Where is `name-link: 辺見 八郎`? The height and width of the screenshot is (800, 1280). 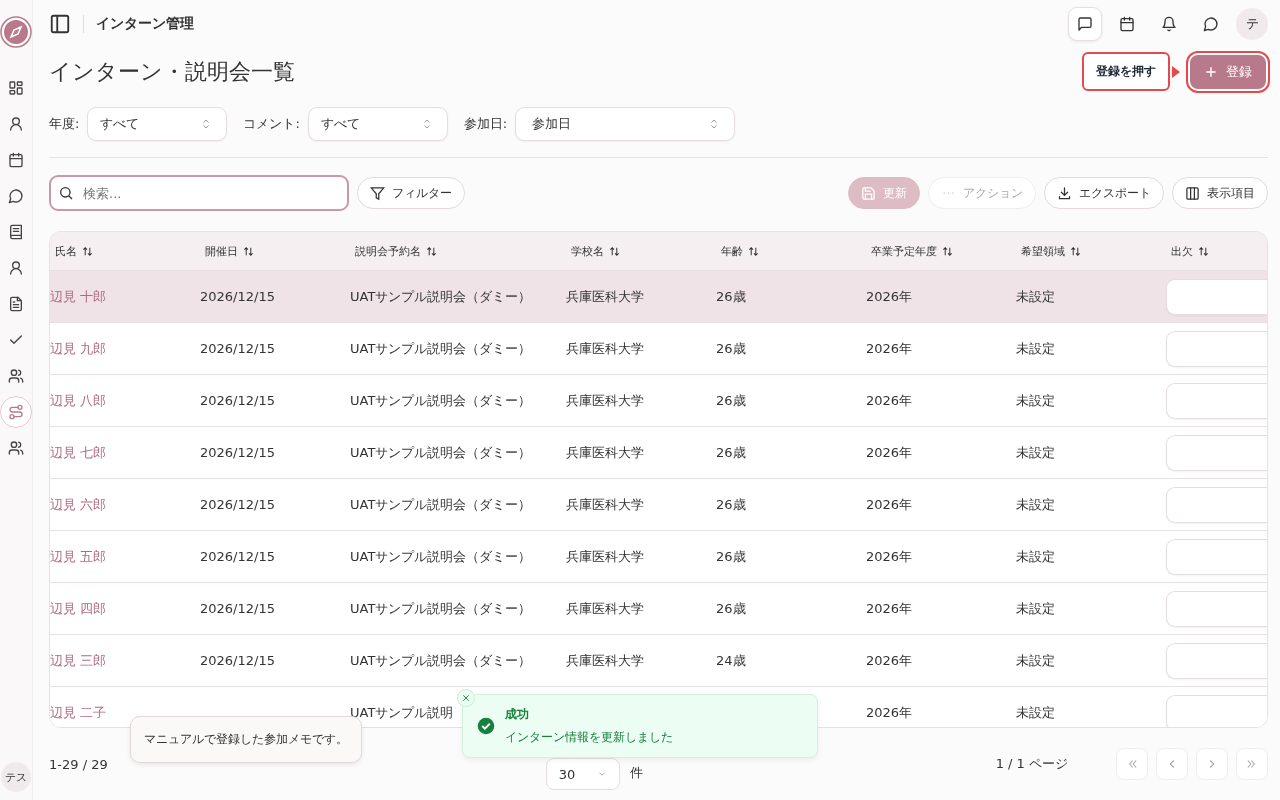 name-link: 辺見 八郎 is located at coordinates (78, 400).